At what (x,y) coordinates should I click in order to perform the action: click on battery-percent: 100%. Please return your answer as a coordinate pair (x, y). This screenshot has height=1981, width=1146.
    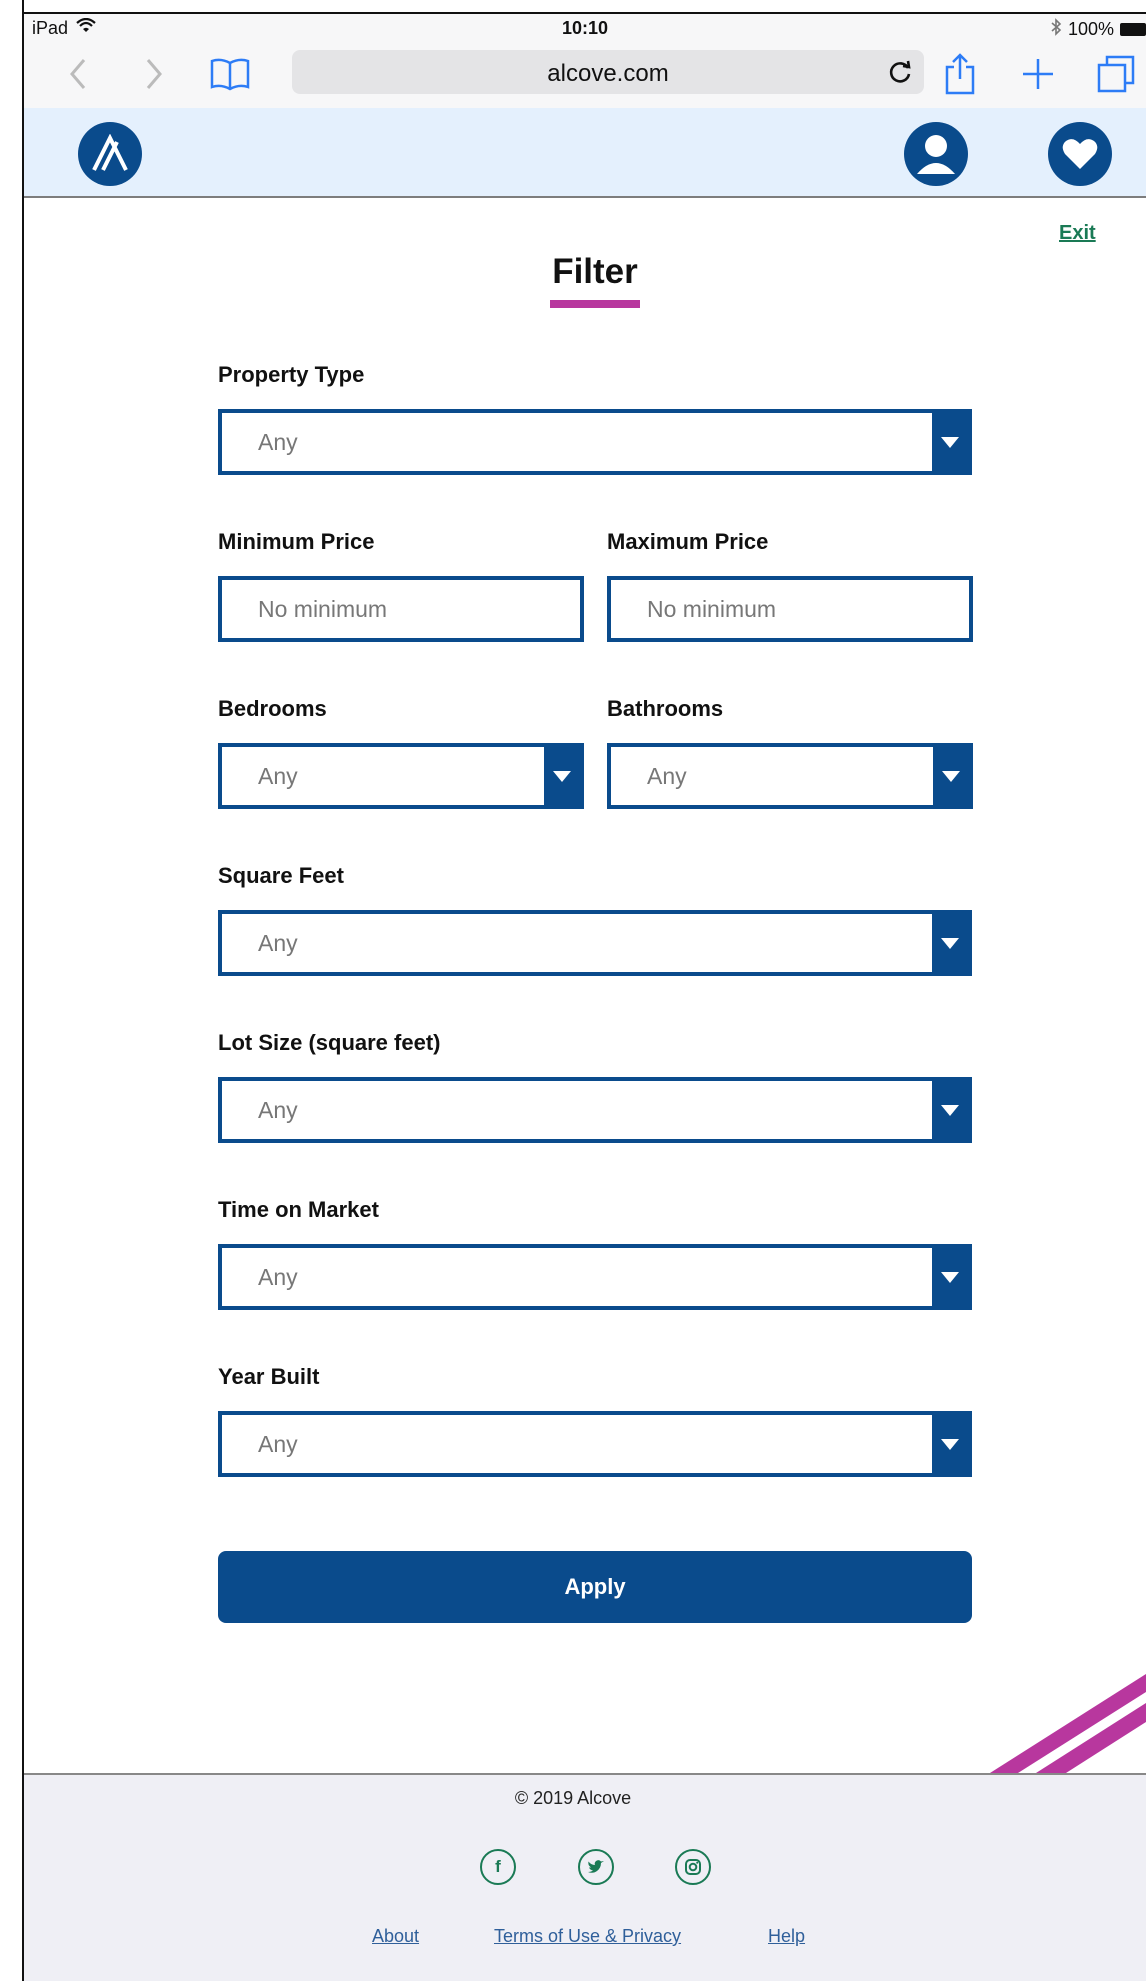
    Looking at the image, I should click on (1090, 29).